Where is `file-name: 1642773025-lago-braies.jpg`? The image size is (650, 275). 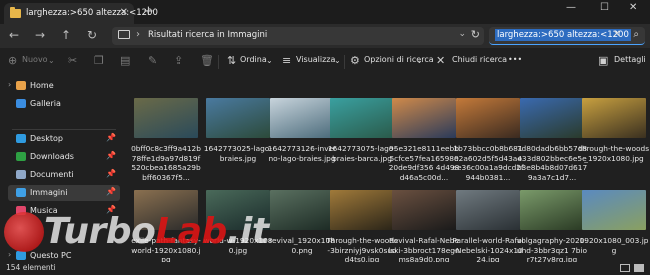 file-name: 1642773025-lago-braies.jpg is located at coordinates (238, 153).